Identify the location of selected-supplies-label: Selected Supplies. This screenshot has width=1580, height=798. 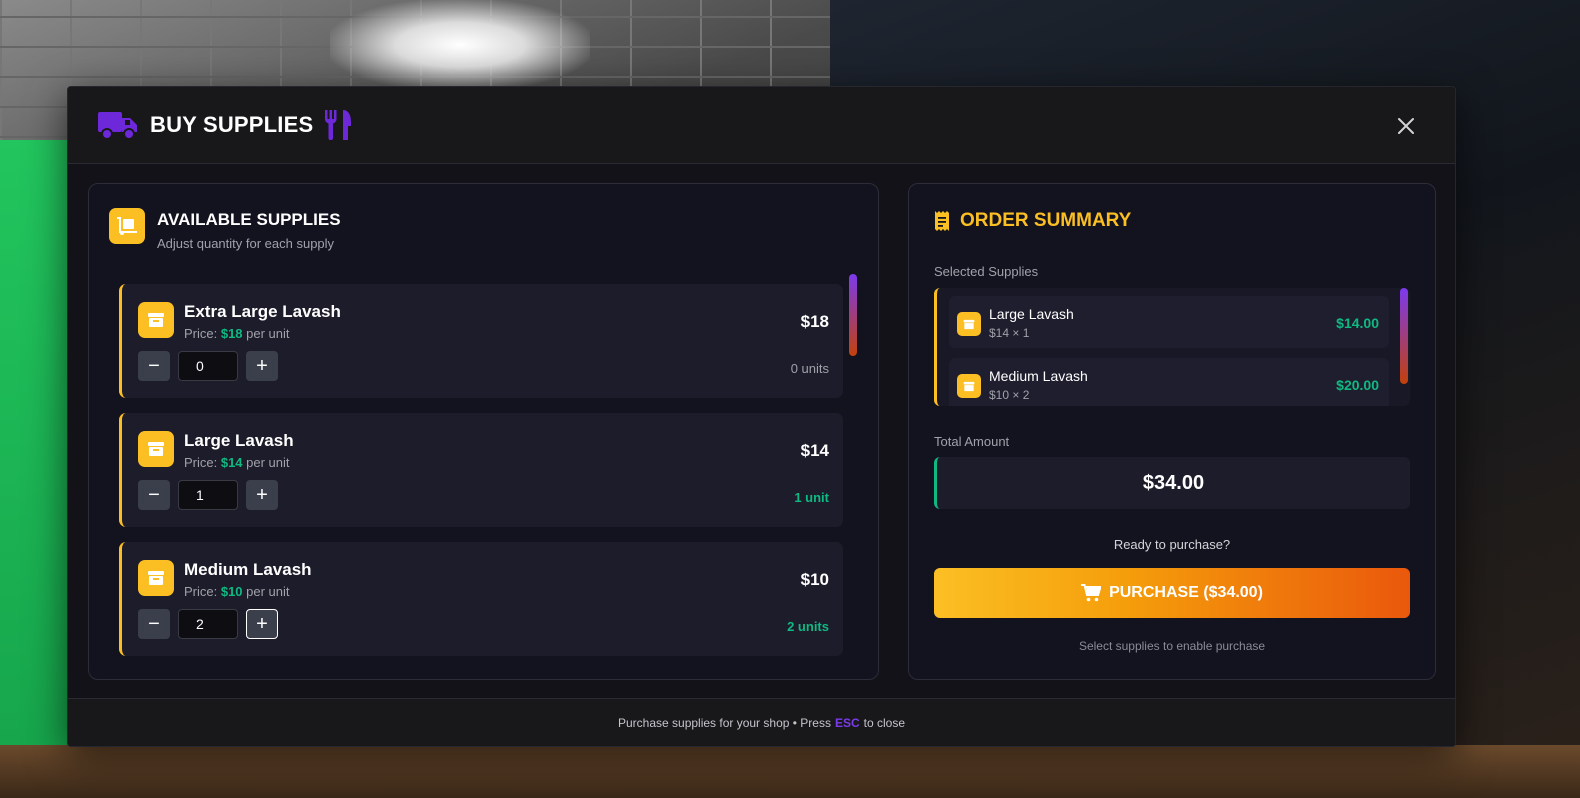
(986, 271).